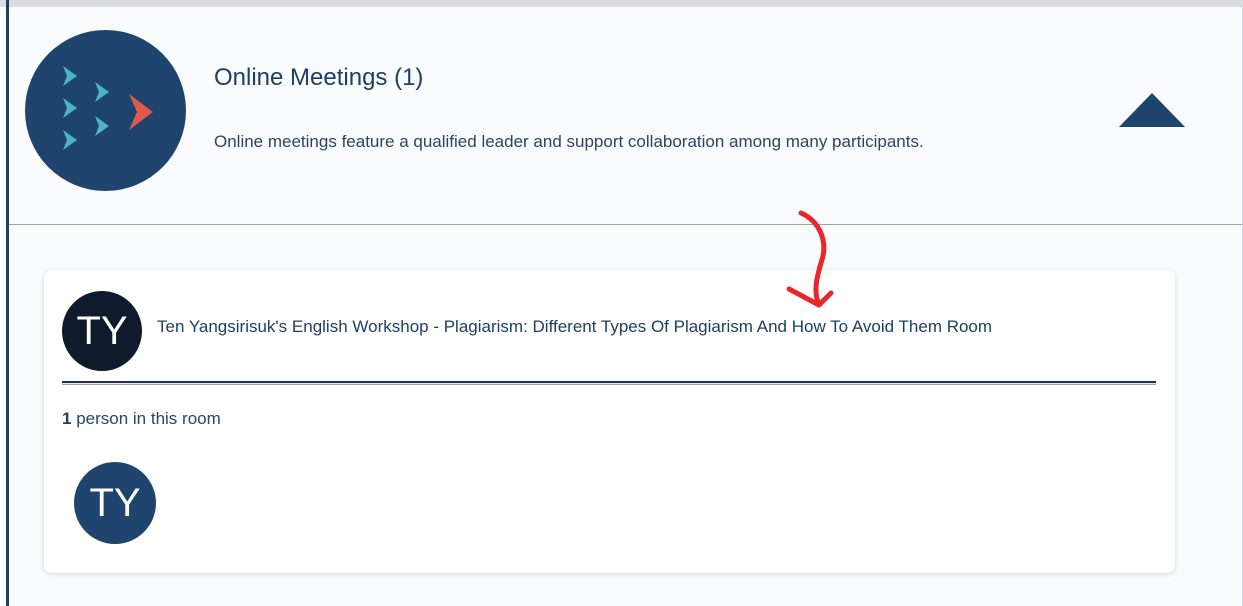 Image resolution: width=1243 pixels, height=606 pixels. What do you see at coordinates (102, 331) in the screenshot?
I see `host-avatar: TY` at bounding box center [102, 331].